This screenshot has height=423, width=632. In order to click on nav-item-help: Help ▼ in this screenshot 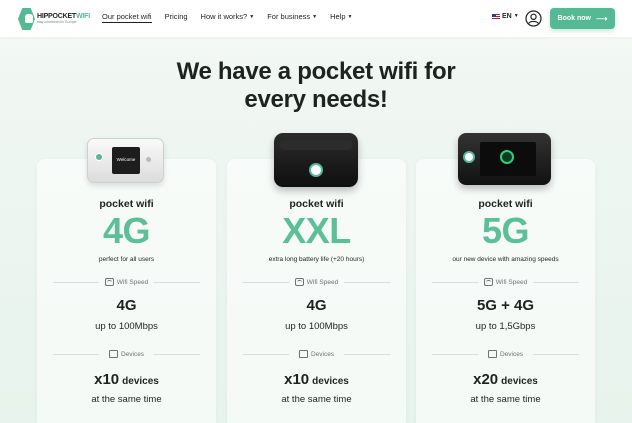, I will do `click(341, 17)`.